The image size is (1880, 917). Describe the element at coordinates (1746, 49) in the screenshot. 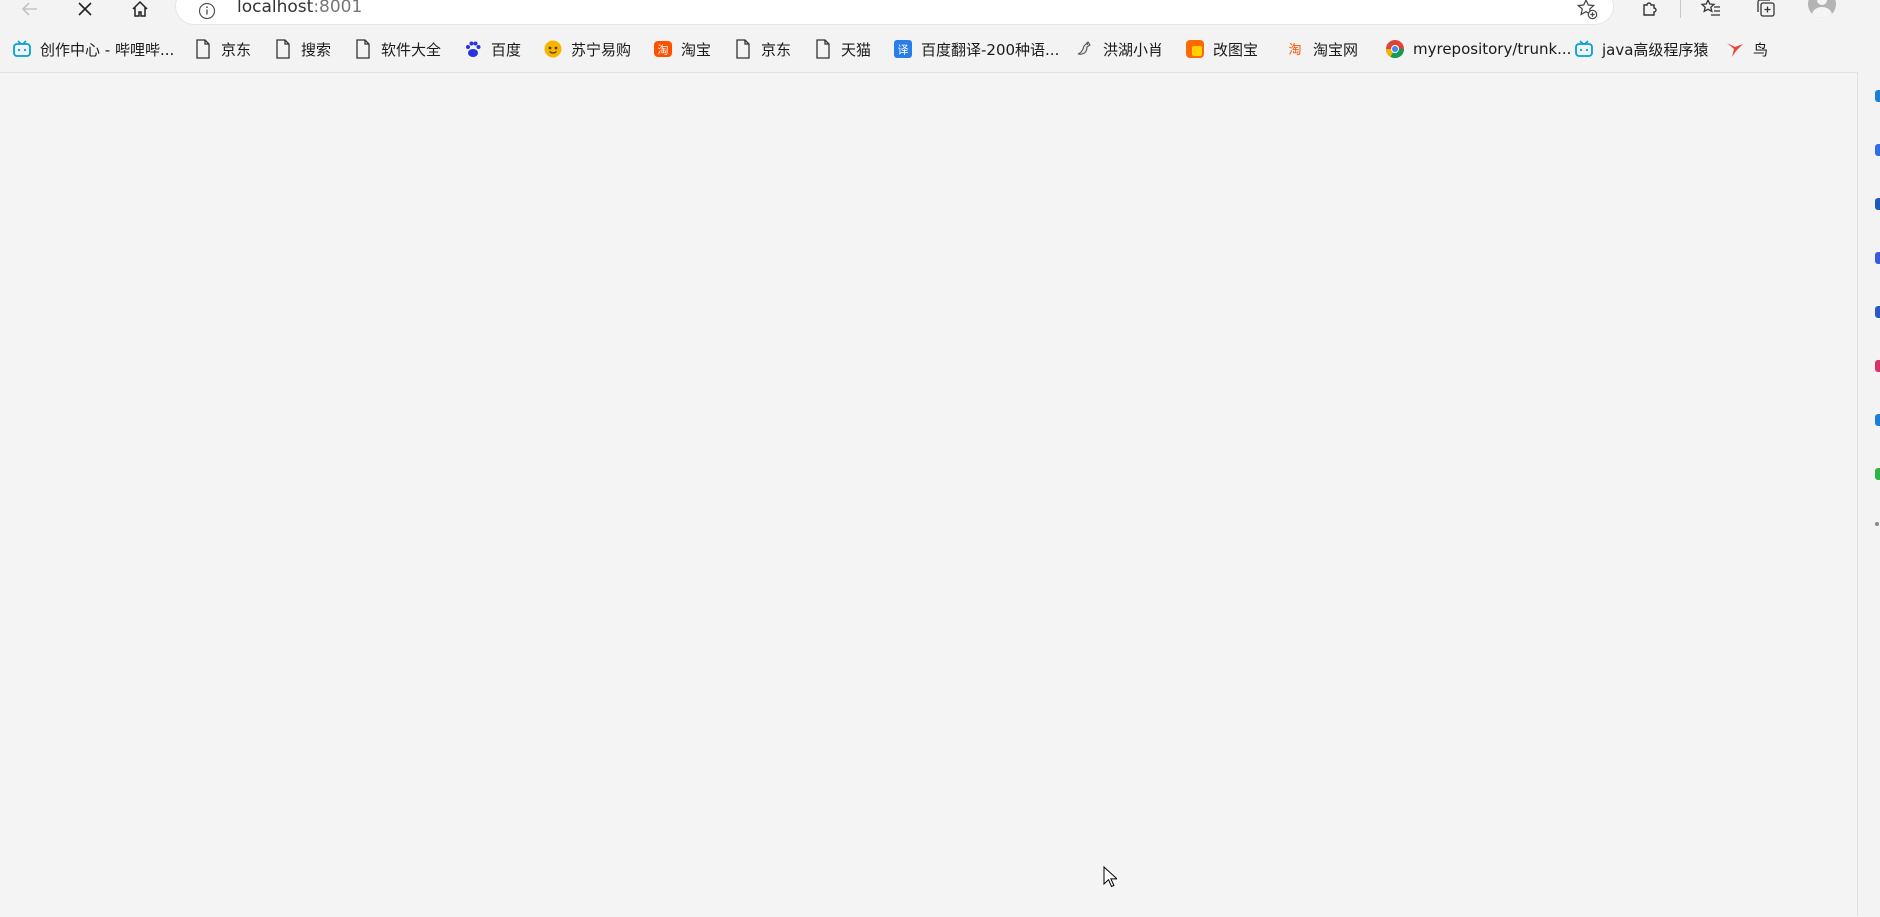

I see `bookmark-bird: 鸟` at that location.